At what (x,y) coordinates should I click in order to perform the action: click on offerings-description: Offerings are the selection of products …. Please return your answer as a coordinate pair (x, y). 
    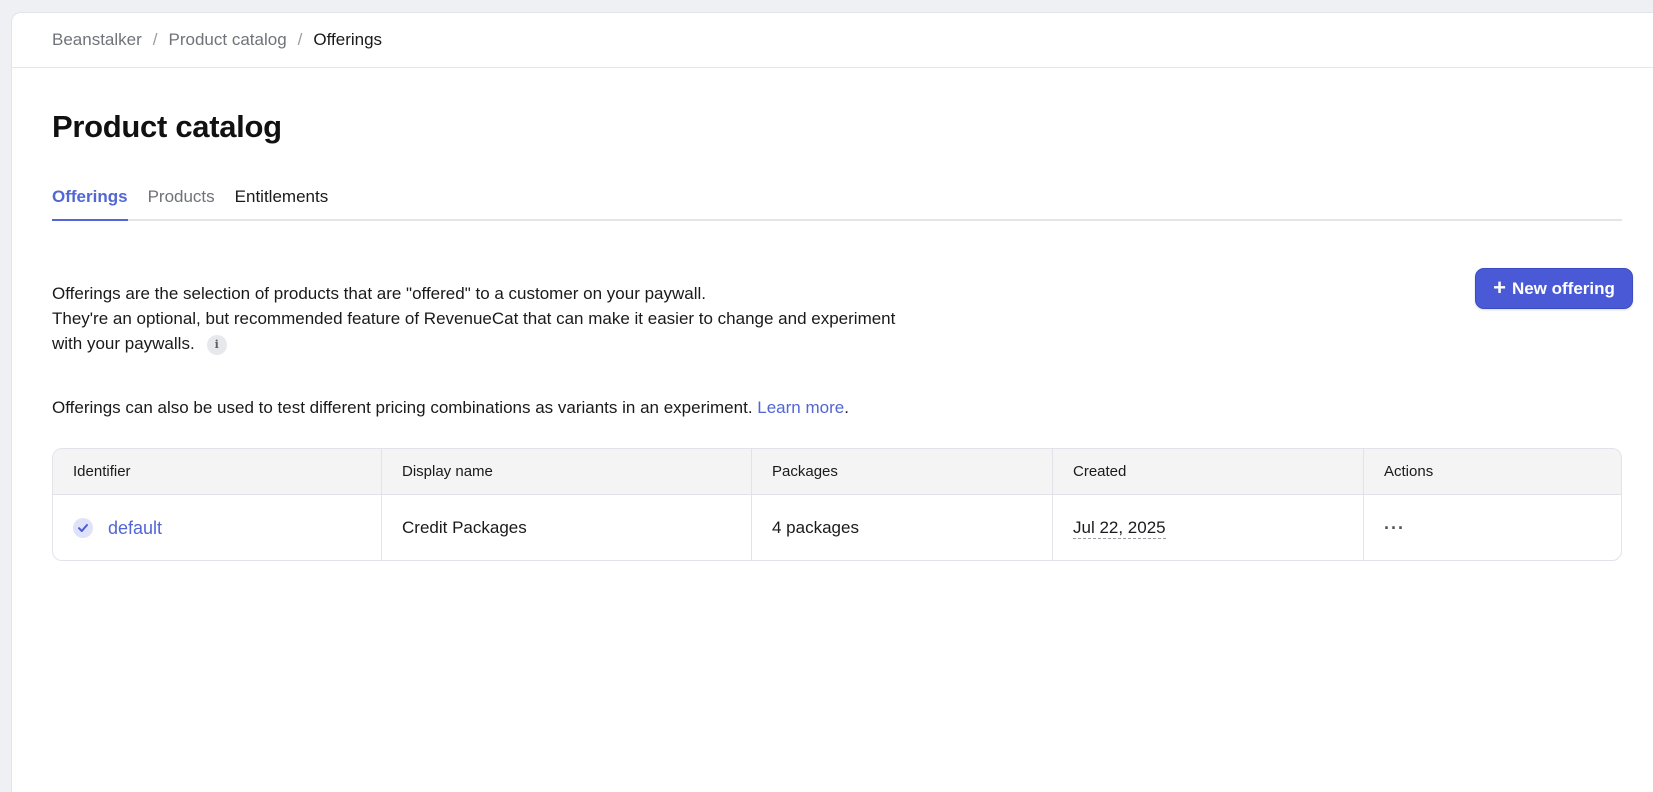
    Looking at the image, I should click on (482, 318).